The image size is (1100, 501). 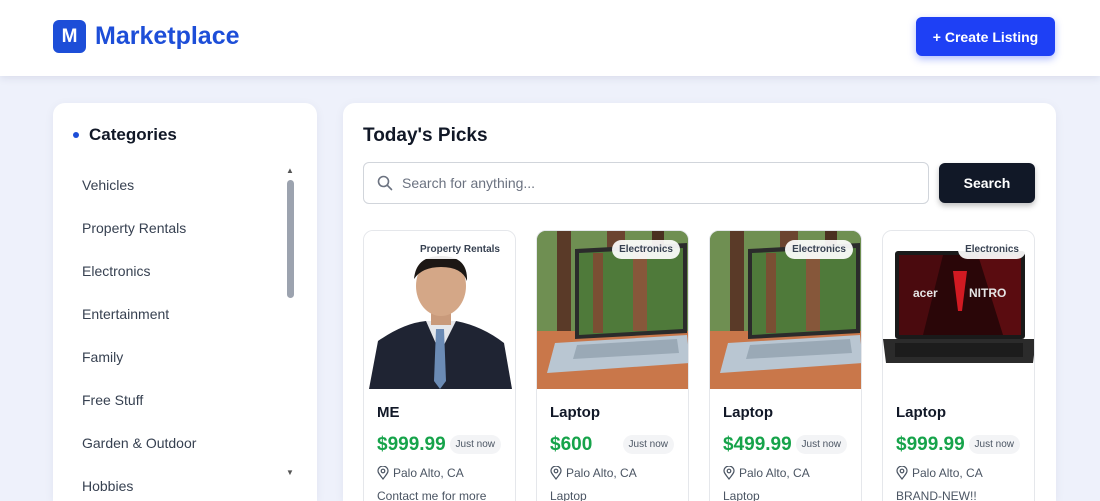 I want to click on search-button: Search, so click(x=987, y=183).